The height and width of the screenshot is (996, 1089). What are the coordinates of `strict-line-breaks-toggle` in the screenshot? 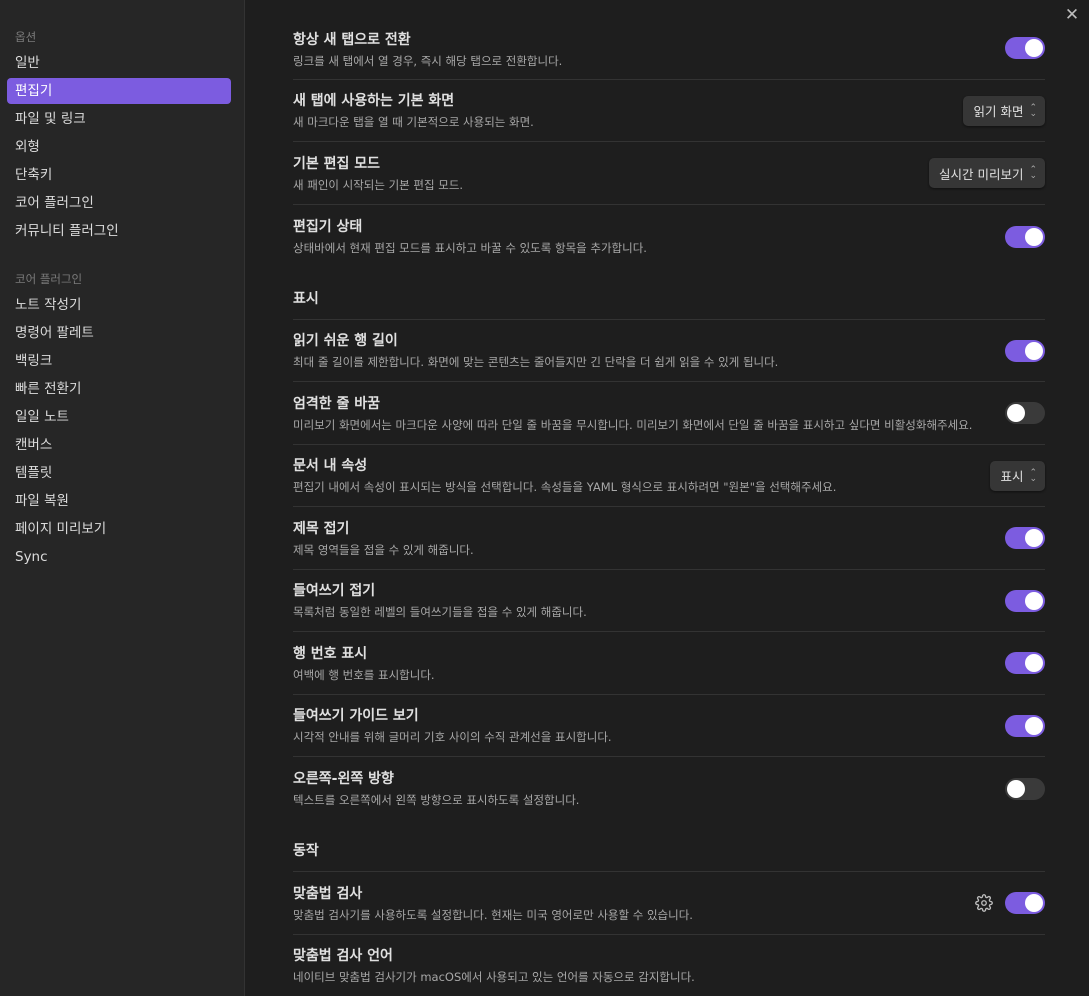 It's located at (1025, 413).